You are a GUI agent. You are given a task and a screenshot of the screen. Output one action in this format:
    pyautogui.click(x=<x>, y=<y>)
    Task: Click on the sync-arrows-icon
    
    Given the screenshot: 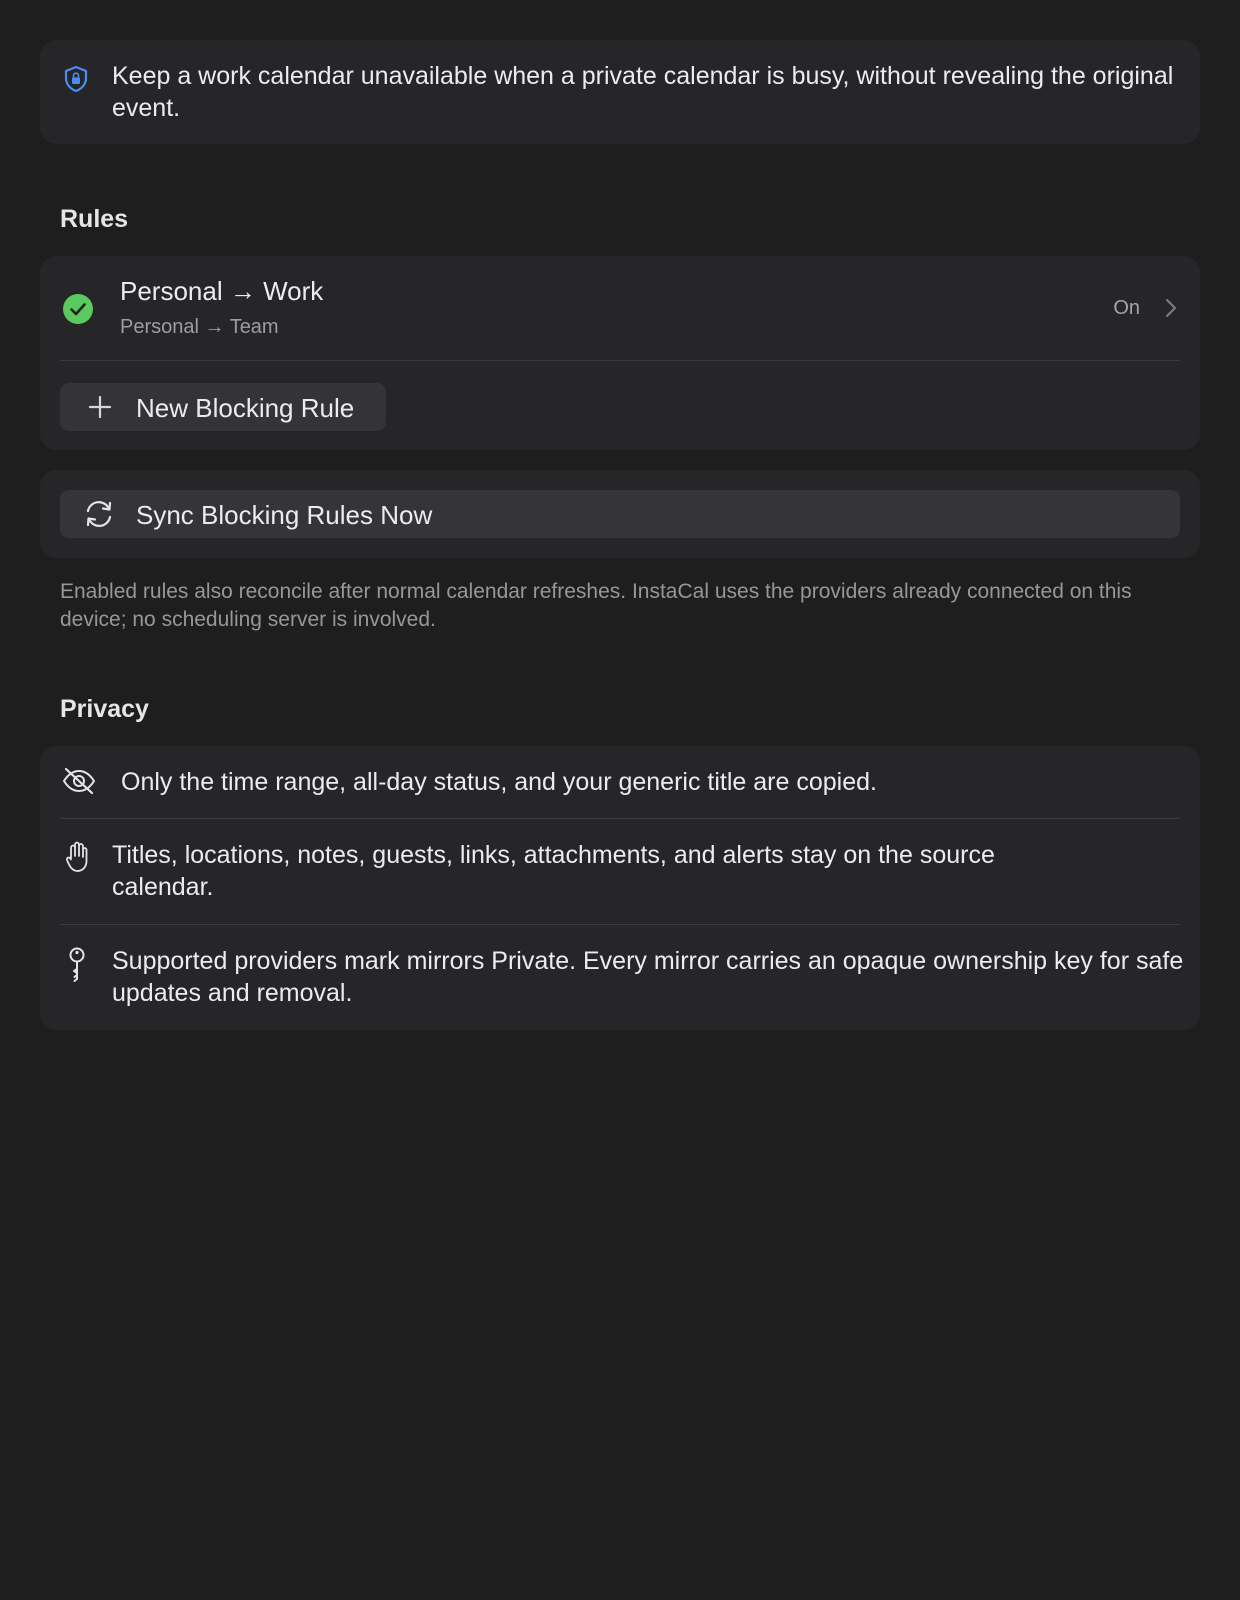 What is the action you would take?
    pyautogui.click(x=99, y=514)
    